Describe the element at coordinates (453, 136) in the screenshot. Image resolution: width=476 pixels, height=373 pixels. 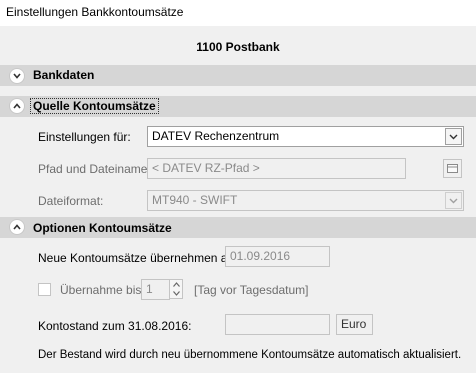
I see `dropdown-arrow-icon` at that location.